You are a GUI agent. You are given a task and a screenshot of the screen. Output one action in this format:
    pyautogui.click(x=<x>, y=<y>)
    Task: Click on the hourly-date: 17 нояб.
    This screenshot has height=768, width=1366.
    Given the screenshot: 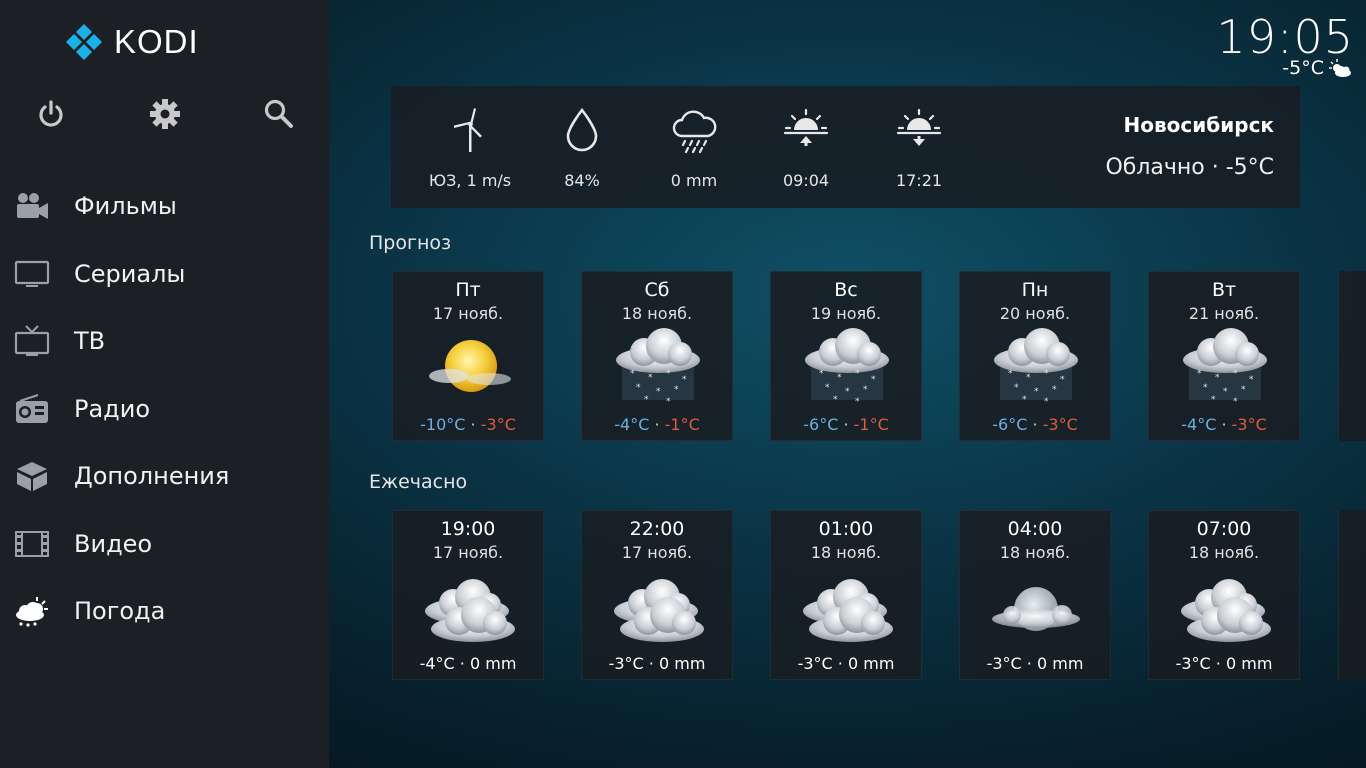 What is the action you would take?
    pyautogui.click(x=657, y=552)
    